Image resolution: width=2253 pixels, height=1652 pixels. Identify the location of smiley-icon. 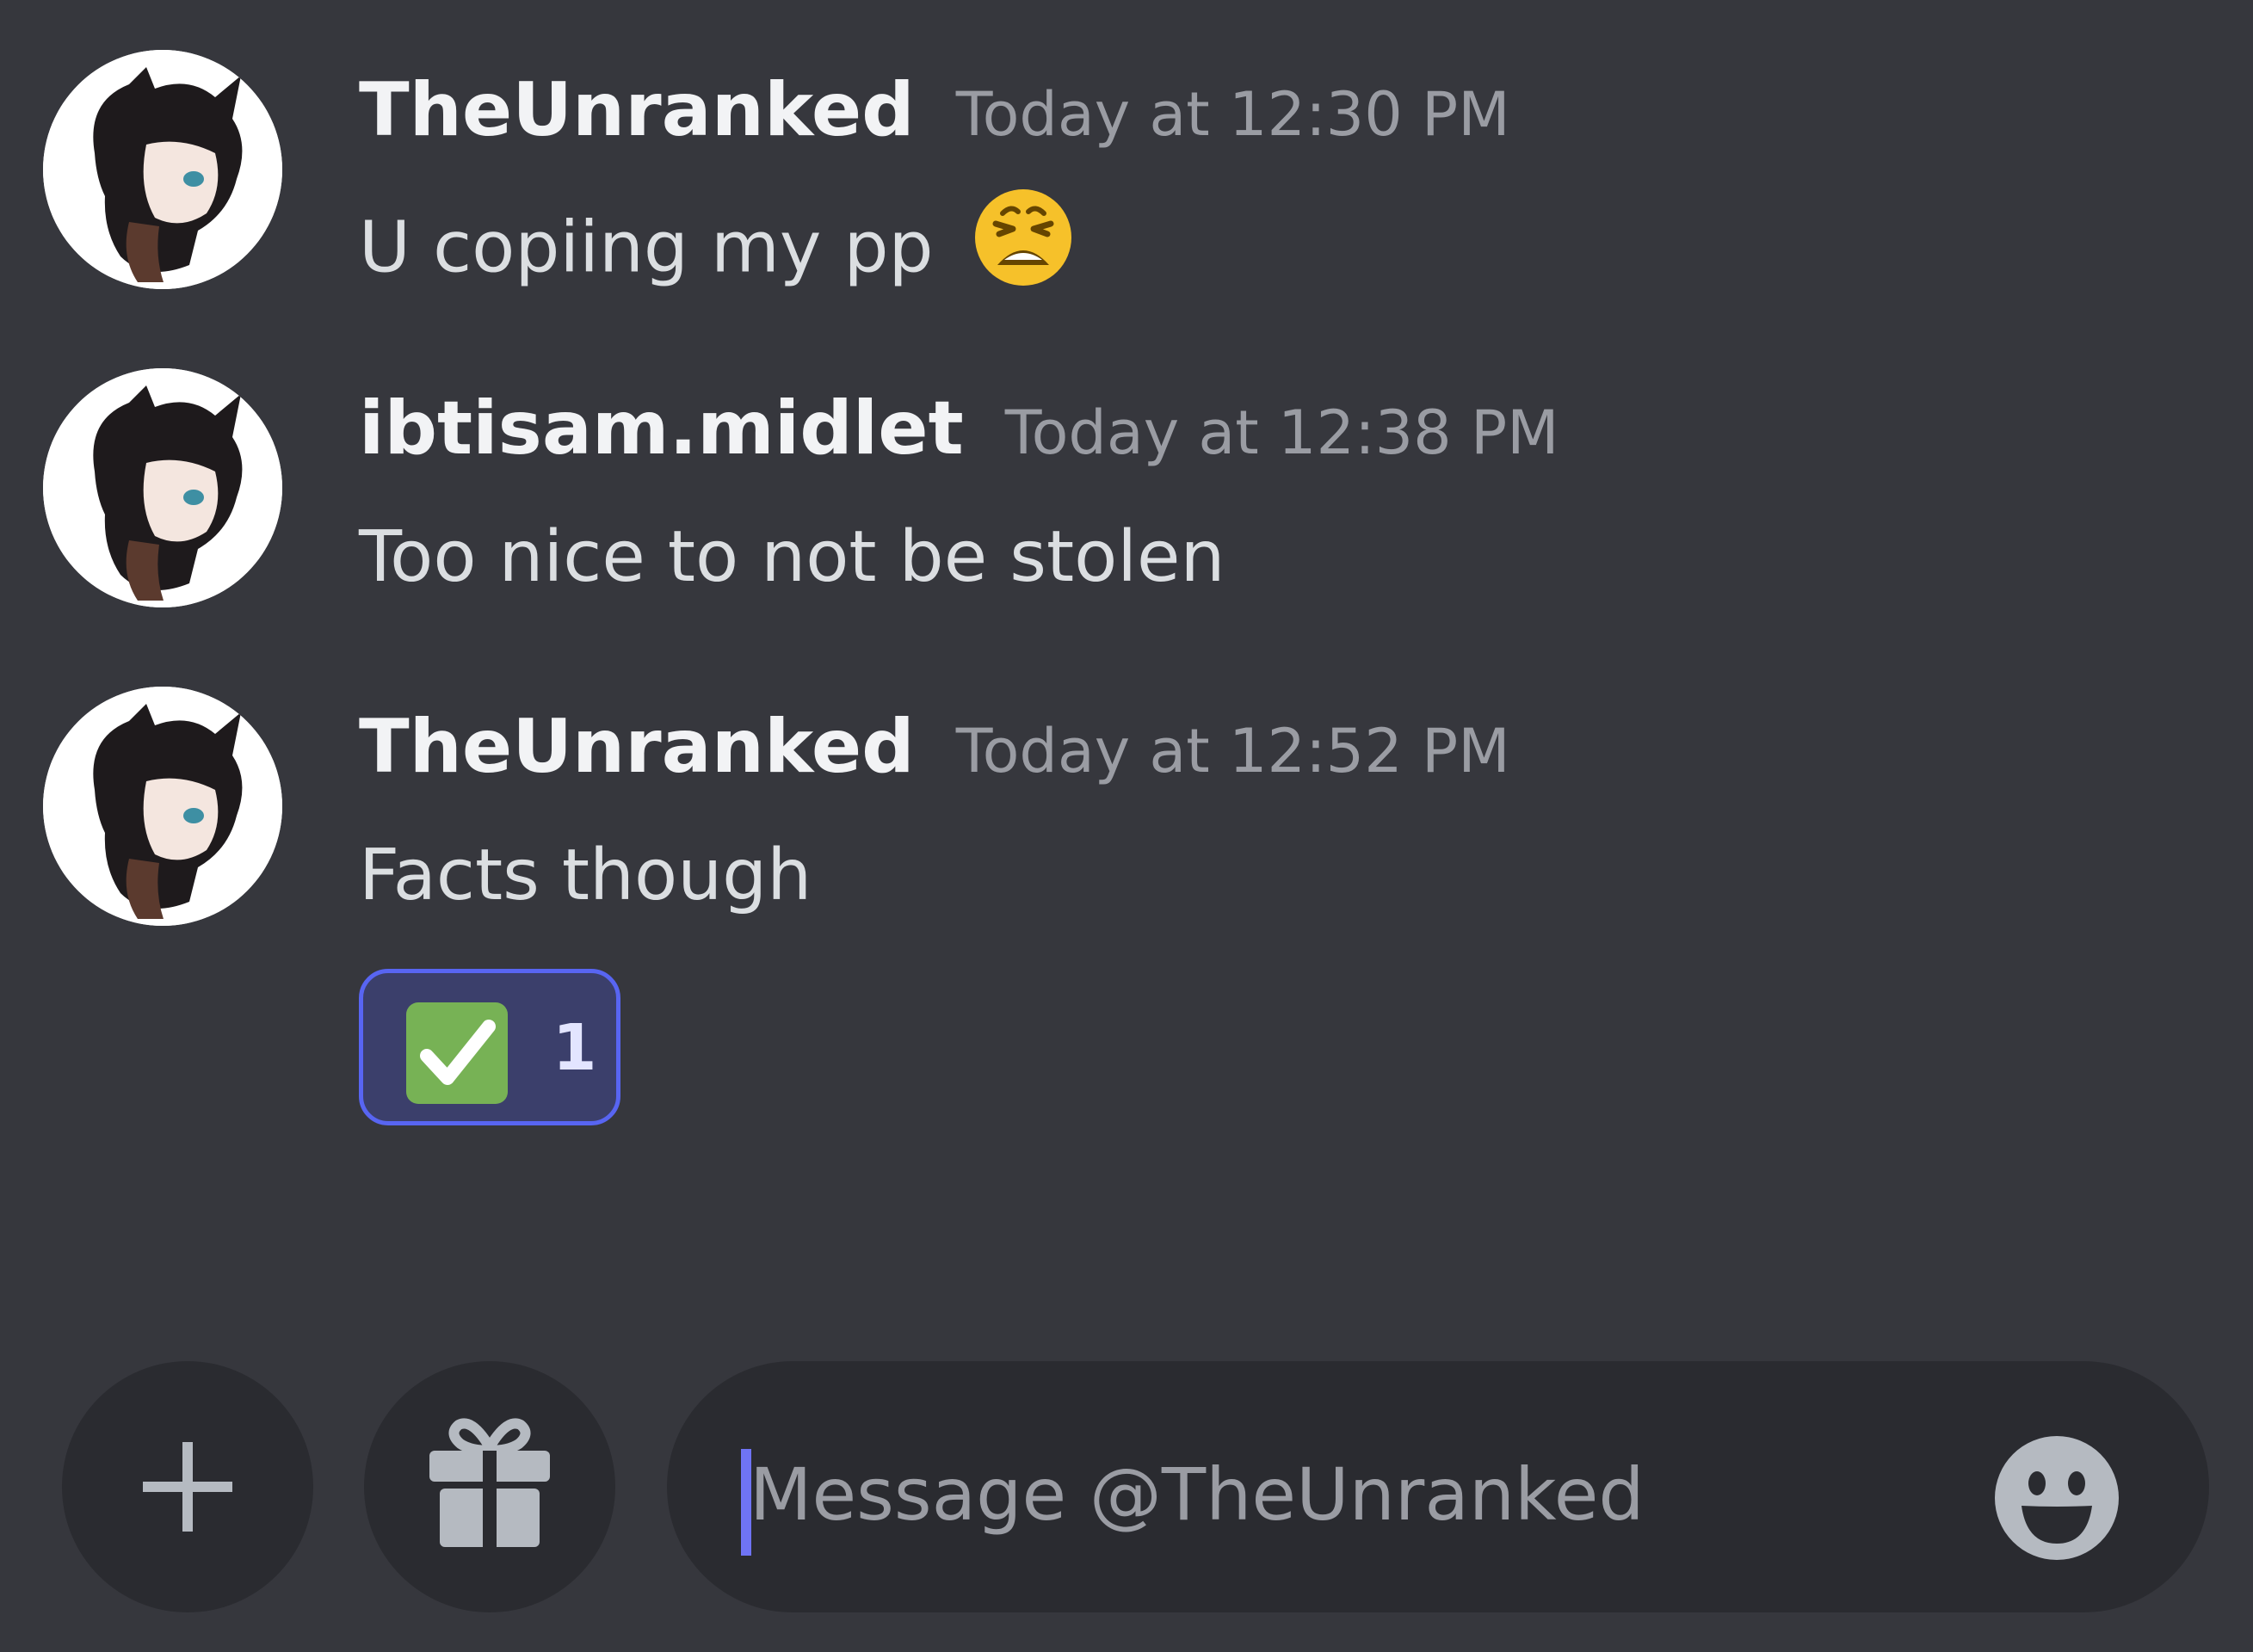
(2057, 1498).